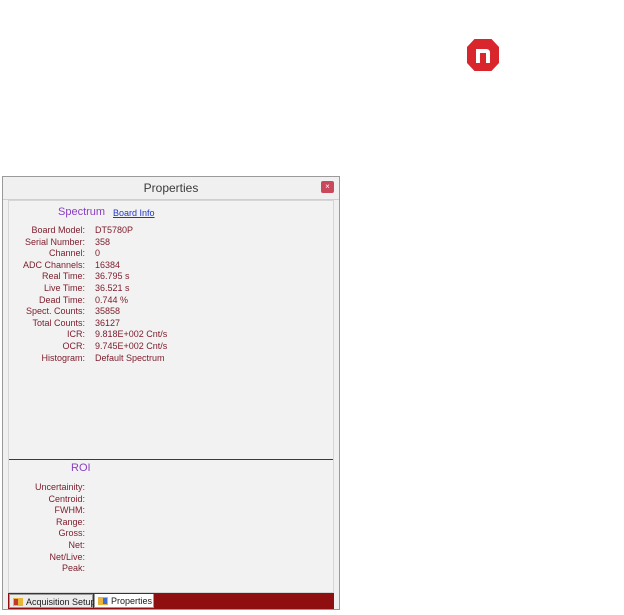  I want to click on property-value: 36.795 s, so click(112, 276).